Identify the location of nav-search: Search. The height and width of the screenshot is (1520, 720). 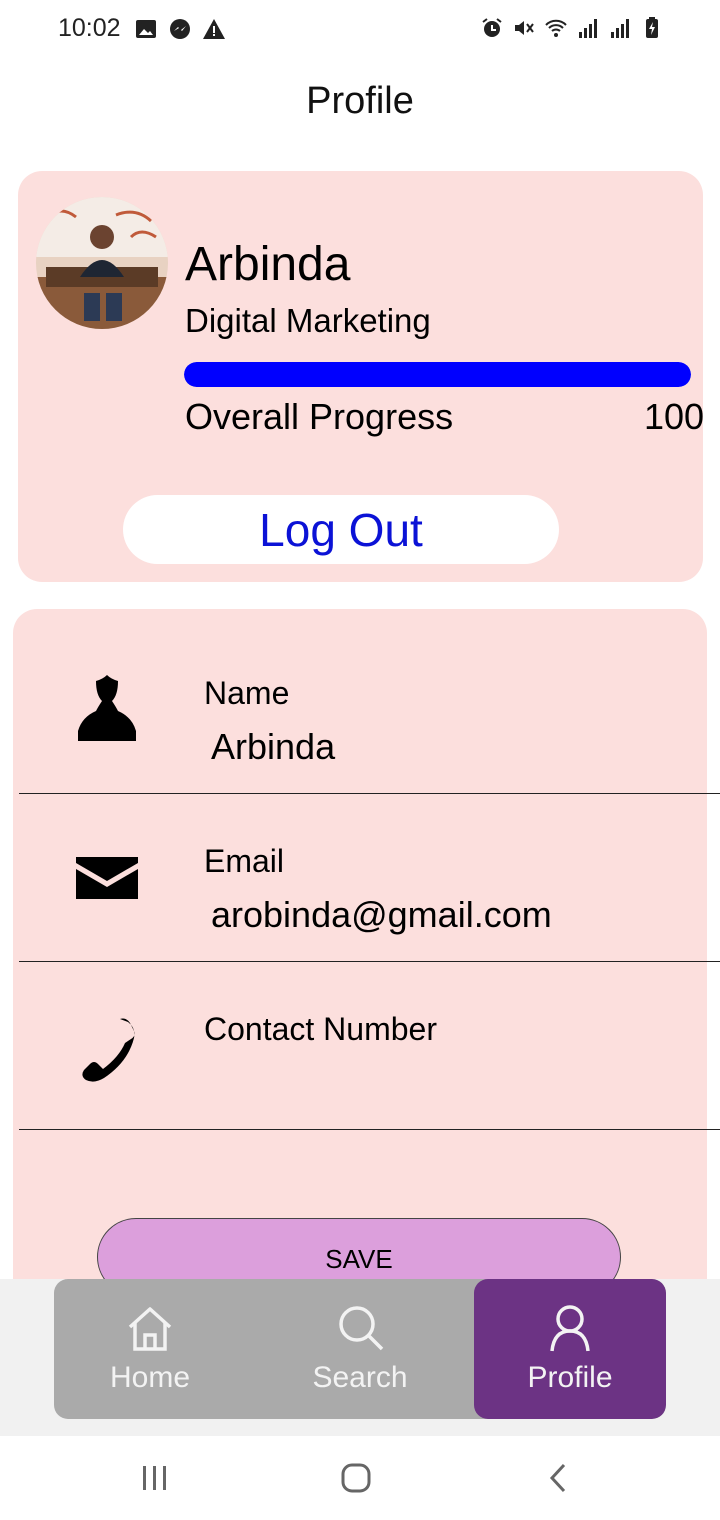
(360, 1349).